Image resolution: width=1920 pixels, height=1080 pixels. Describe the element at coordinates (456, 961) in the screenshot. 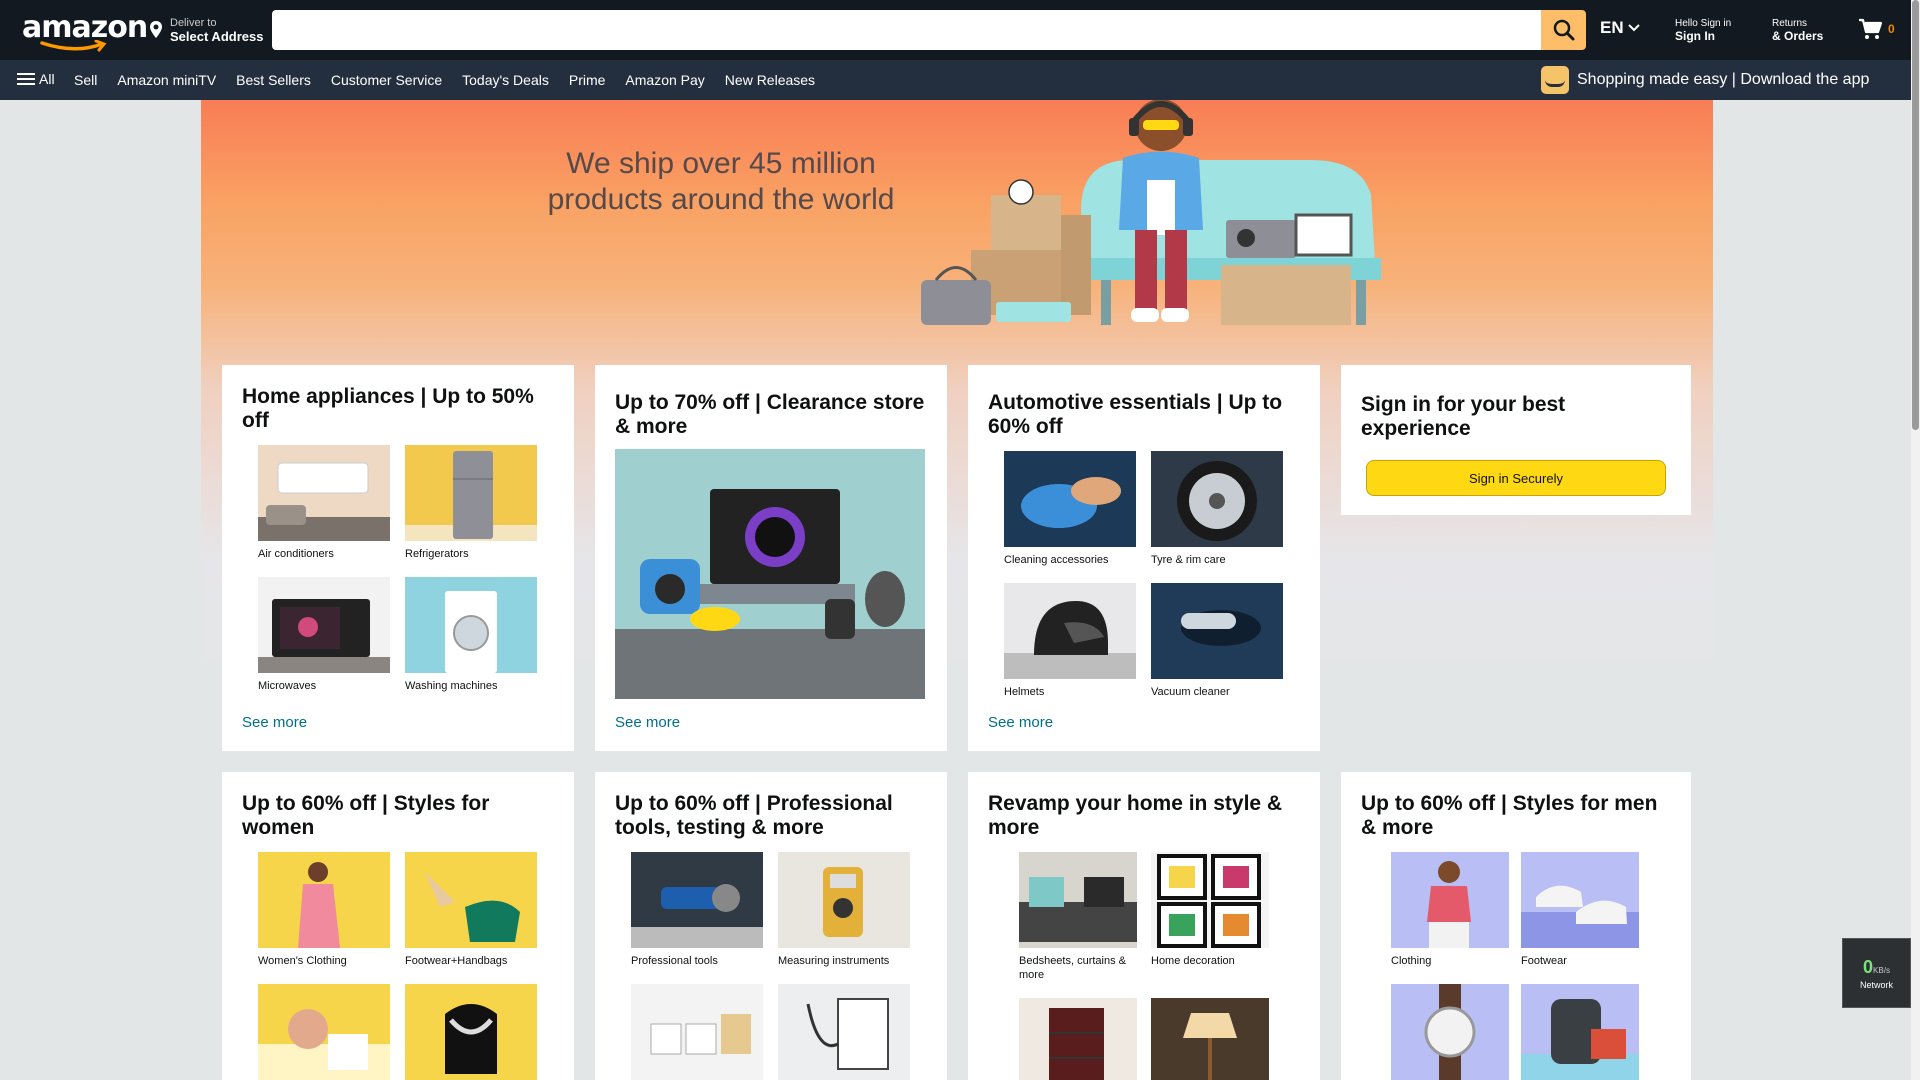

I see `tile-caption: Footwear+Handbags` at that location.